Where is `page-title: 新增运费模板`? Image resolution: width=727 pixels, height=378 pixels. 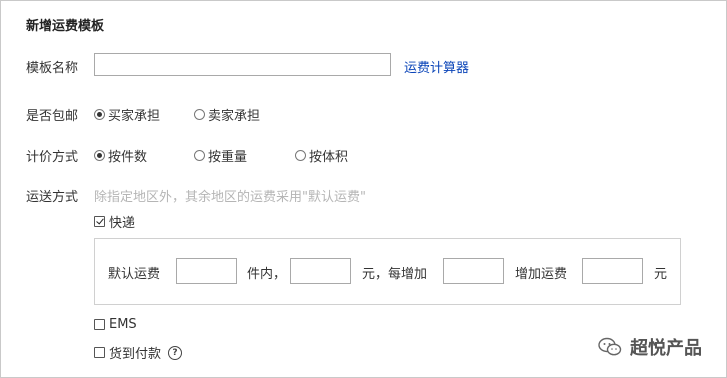 page-title: 新增运费模板 is located at coordinates (65, 26).